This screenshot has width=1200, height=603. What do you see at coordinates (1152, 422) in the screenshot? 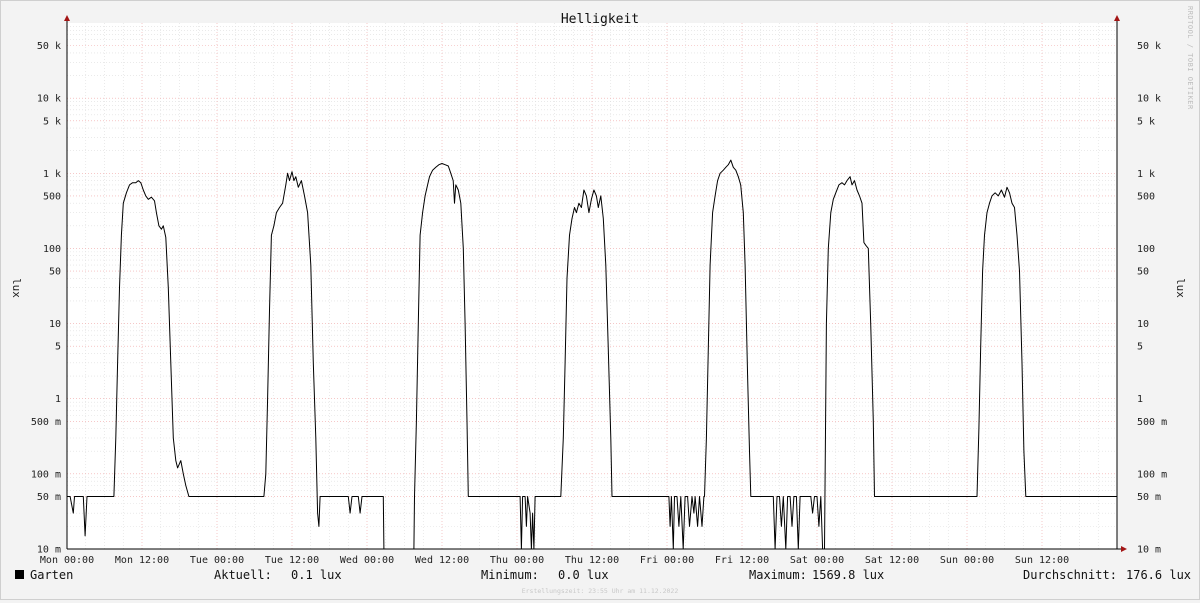
I see `y-tick-label-right: 500 m` at bounding box center [1152, 422].